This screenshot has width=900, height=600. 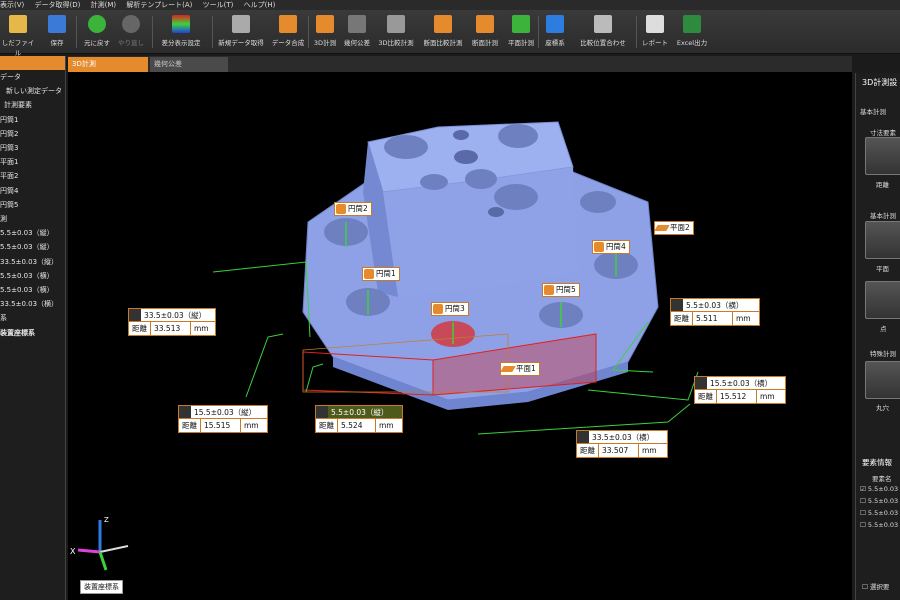 What do you see at coordinates (353, 209) in the screenshot?
I see `feature-tag-cylinder2: 円筒2` at bounding box center [353, 209].